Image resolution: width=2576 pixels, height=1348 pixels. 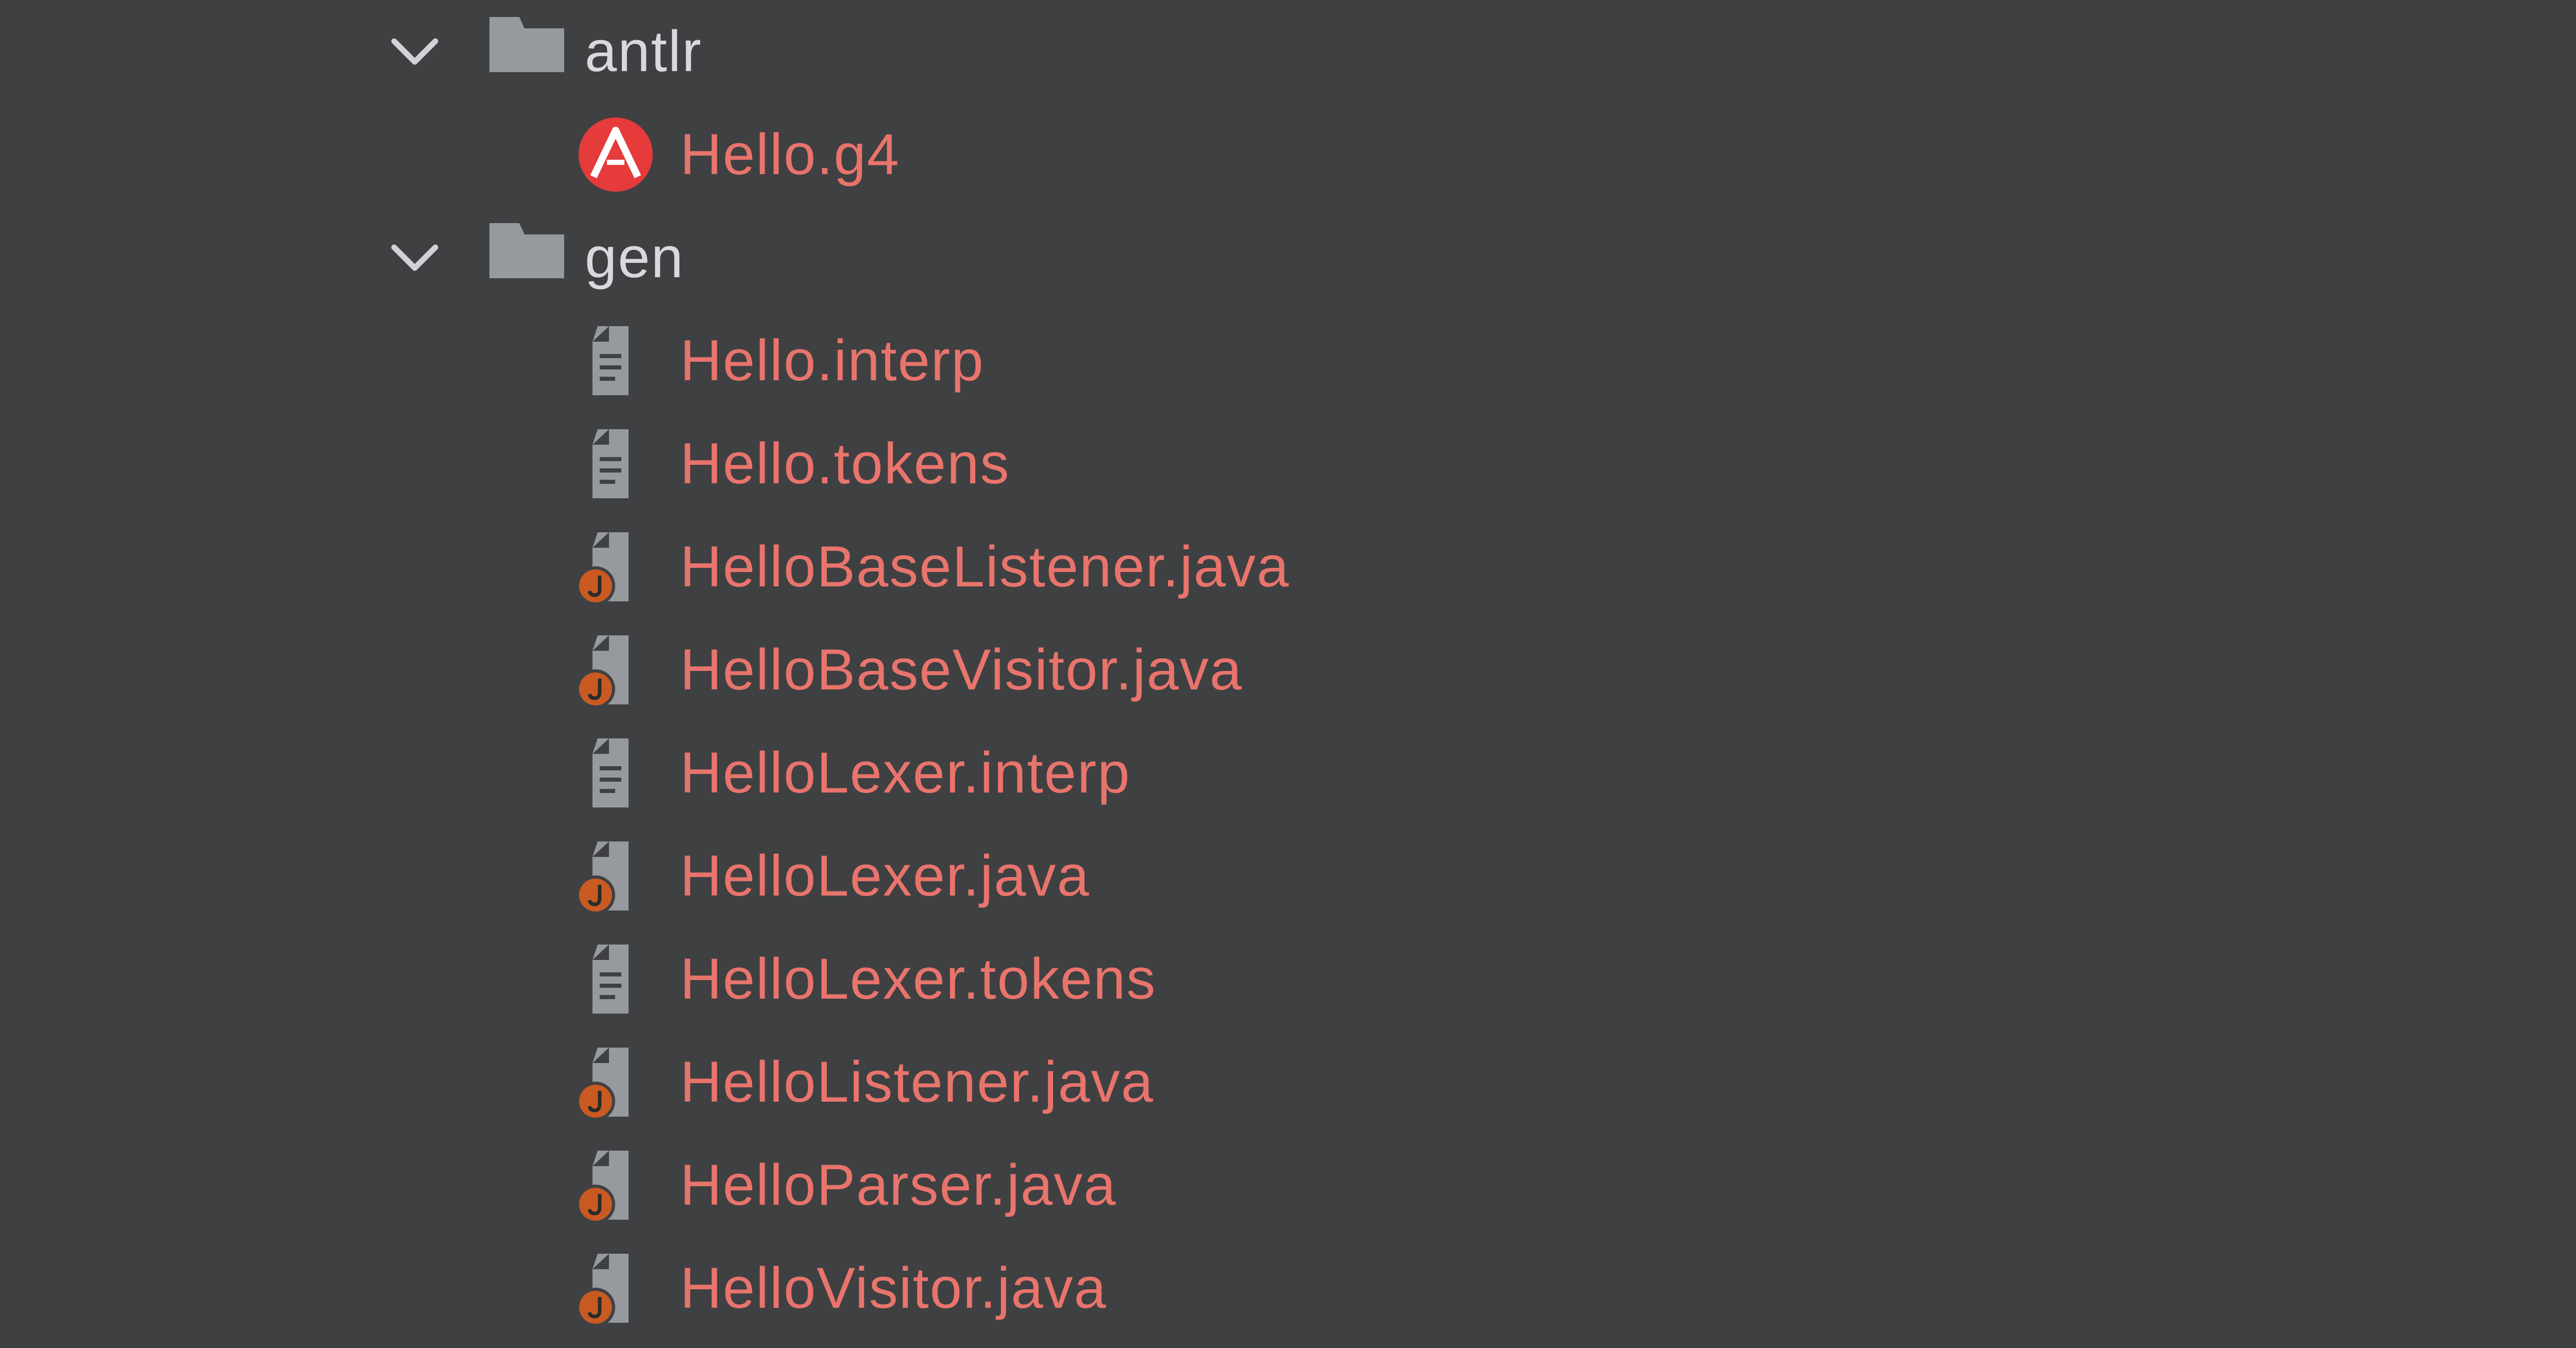 I want to click on tree-file-label: HelloParser.java, so click(x=898, y=1185).